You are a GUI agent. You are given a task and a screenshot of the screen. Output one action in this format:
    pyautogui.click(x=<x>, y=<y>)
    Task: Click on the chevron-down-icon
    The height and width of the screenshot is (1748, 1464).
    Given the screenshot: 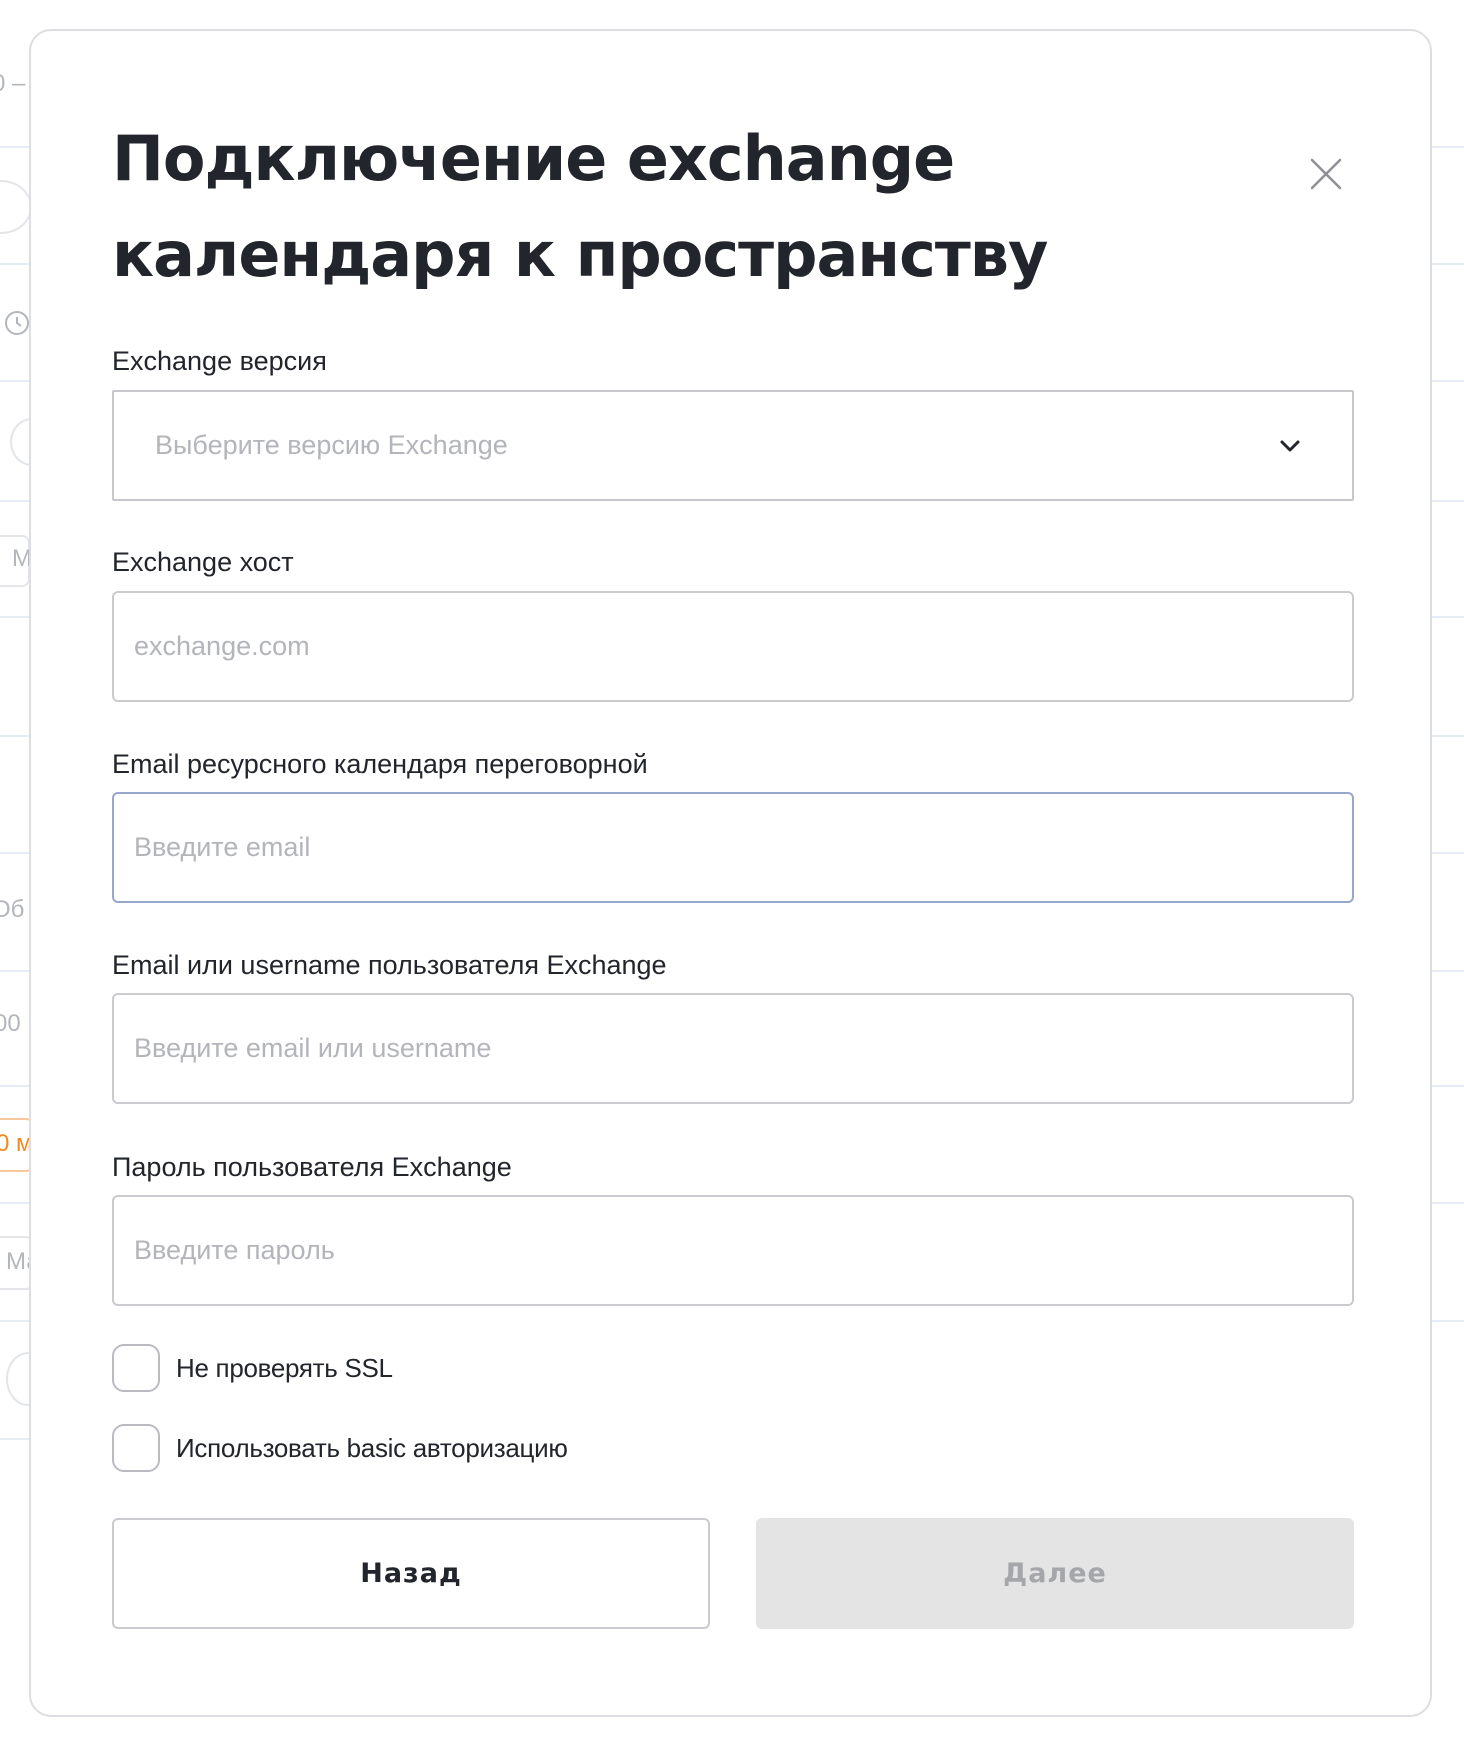 What is the action you would take?
    pyautogui.click(x=1290, y=446)
    